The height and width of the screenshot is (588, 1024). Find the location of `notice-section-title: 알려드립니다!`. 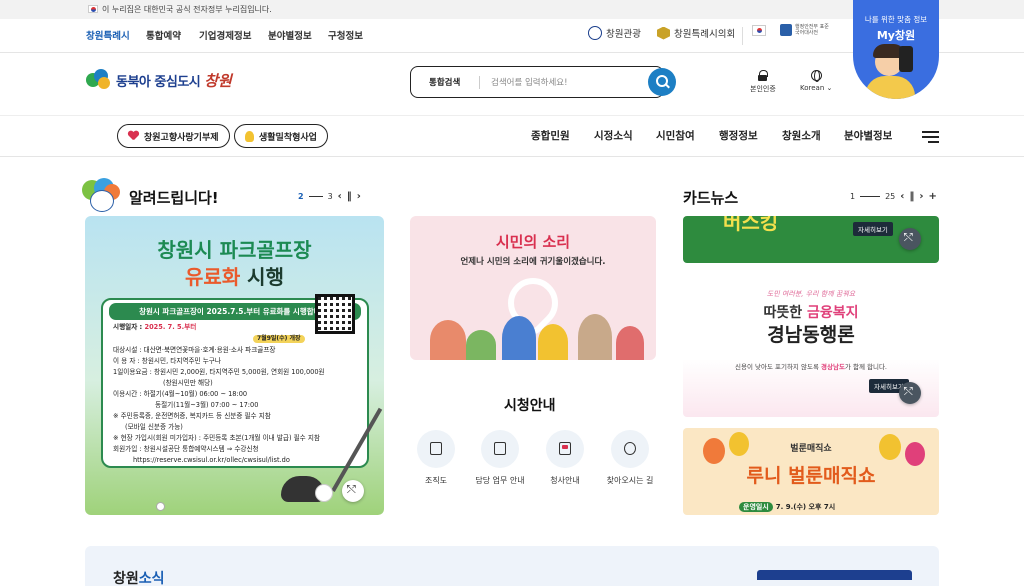

notice-section-title: 알려드립니다! is located at coordinates (174, 198).